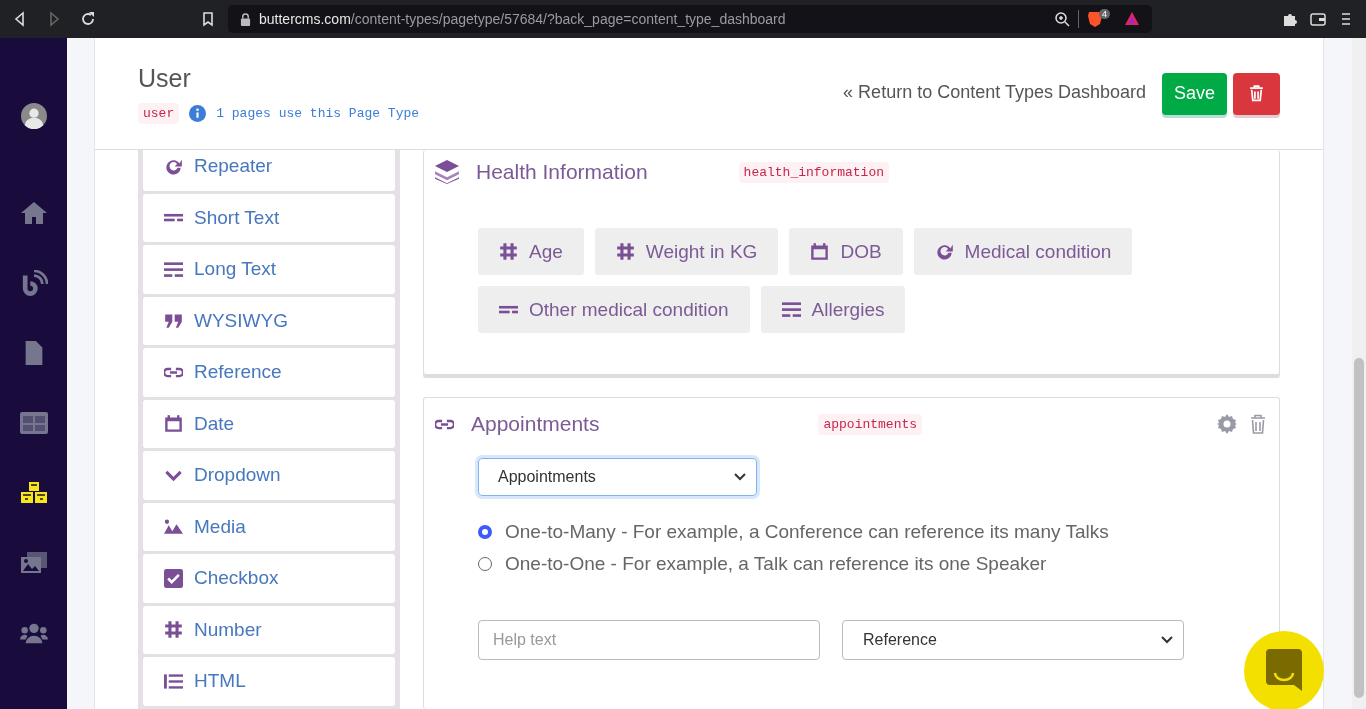 The height and width of the screenshot is (709, 1366). What do you see at coordinates (944, 251) in the screenshot?
I see `repeat-icon` at bounding box center [944, 251].